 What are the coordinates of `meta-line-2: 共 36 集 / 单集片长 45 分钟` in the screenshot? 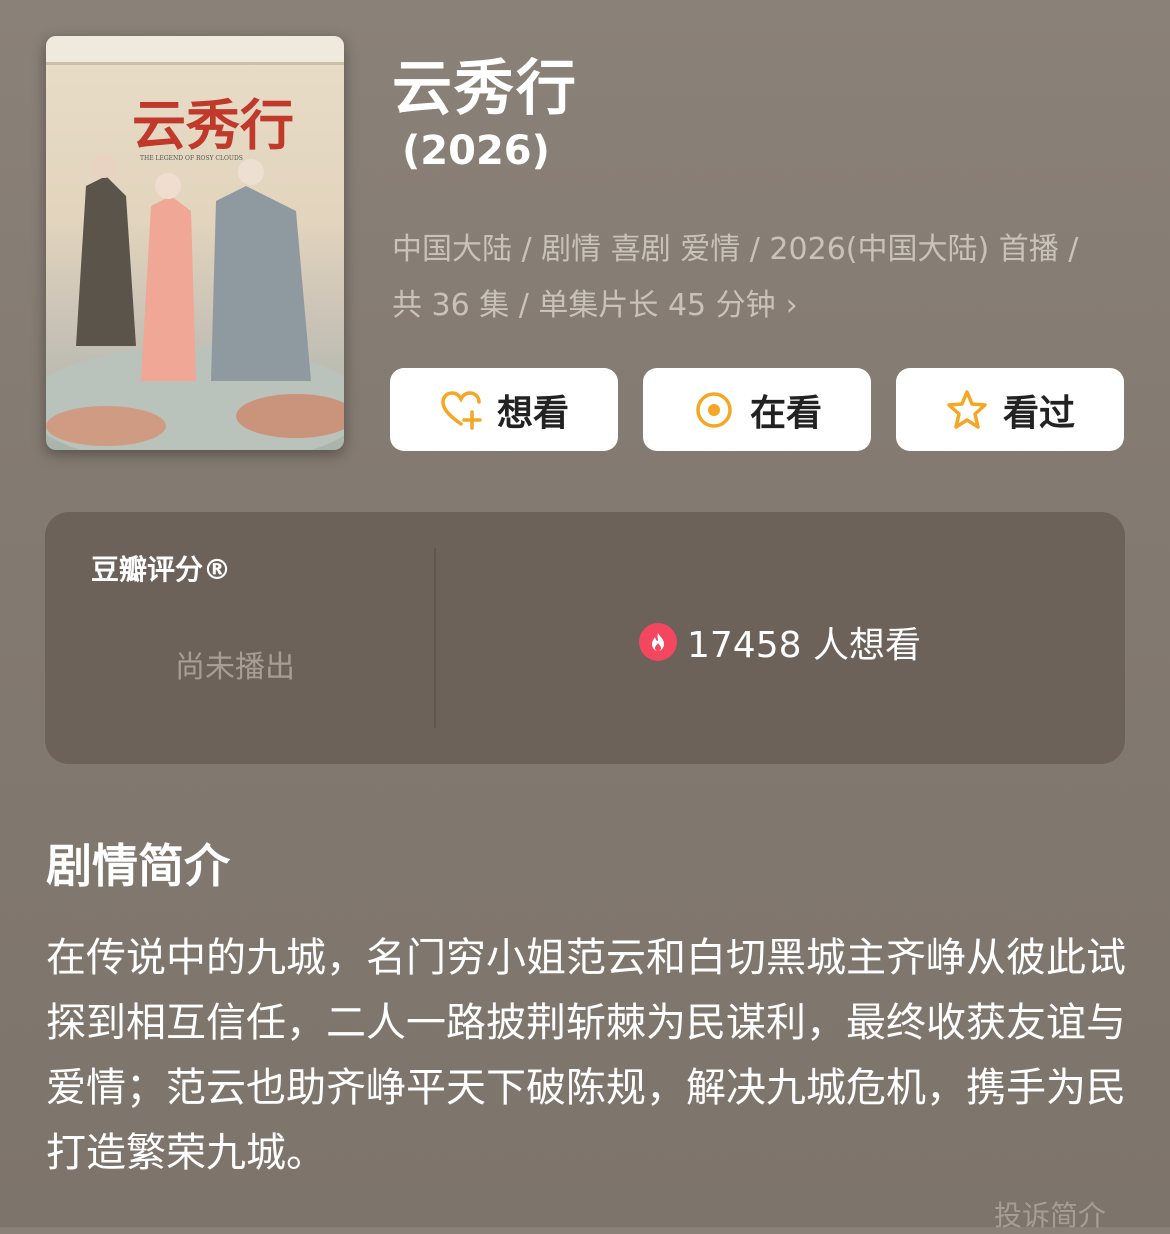 It's located at (584, 305).